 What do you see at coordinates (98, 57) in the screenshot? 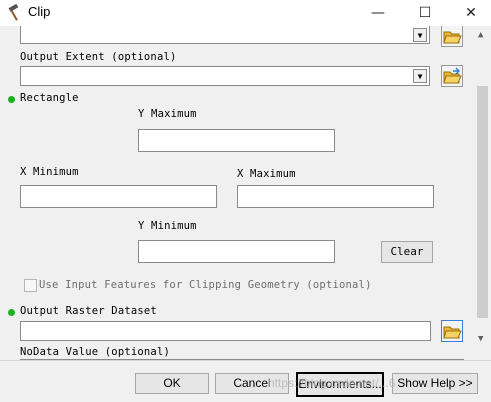
I see `output-extent-label: Output Extent (optional)` at bounding box center [98, 57].